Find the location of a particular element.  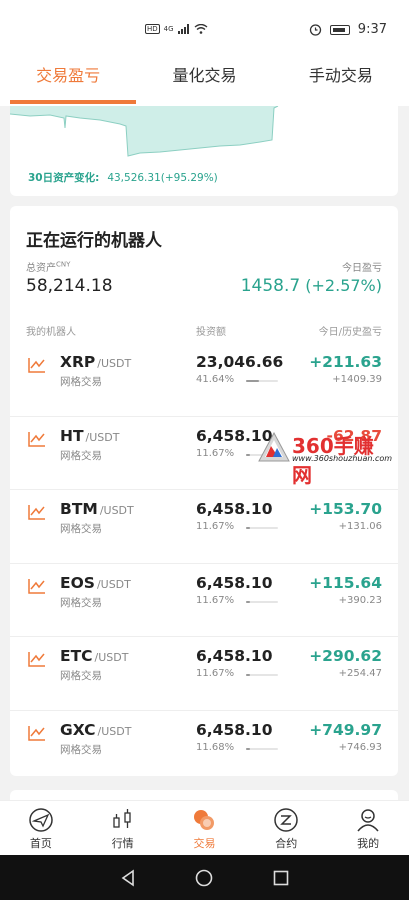

card-title: 正在运行的机器人 is located at coordinates (94, 241).